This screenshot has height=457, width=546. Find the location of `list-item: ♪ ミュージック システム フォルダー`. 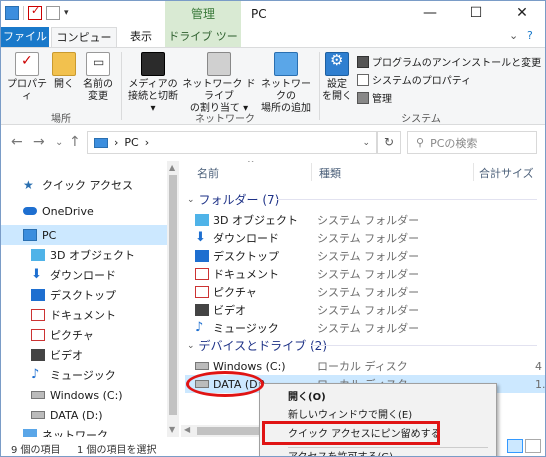

list-item: ♪ ミュージック システム フォルダー is located at coordinates (370, 328).